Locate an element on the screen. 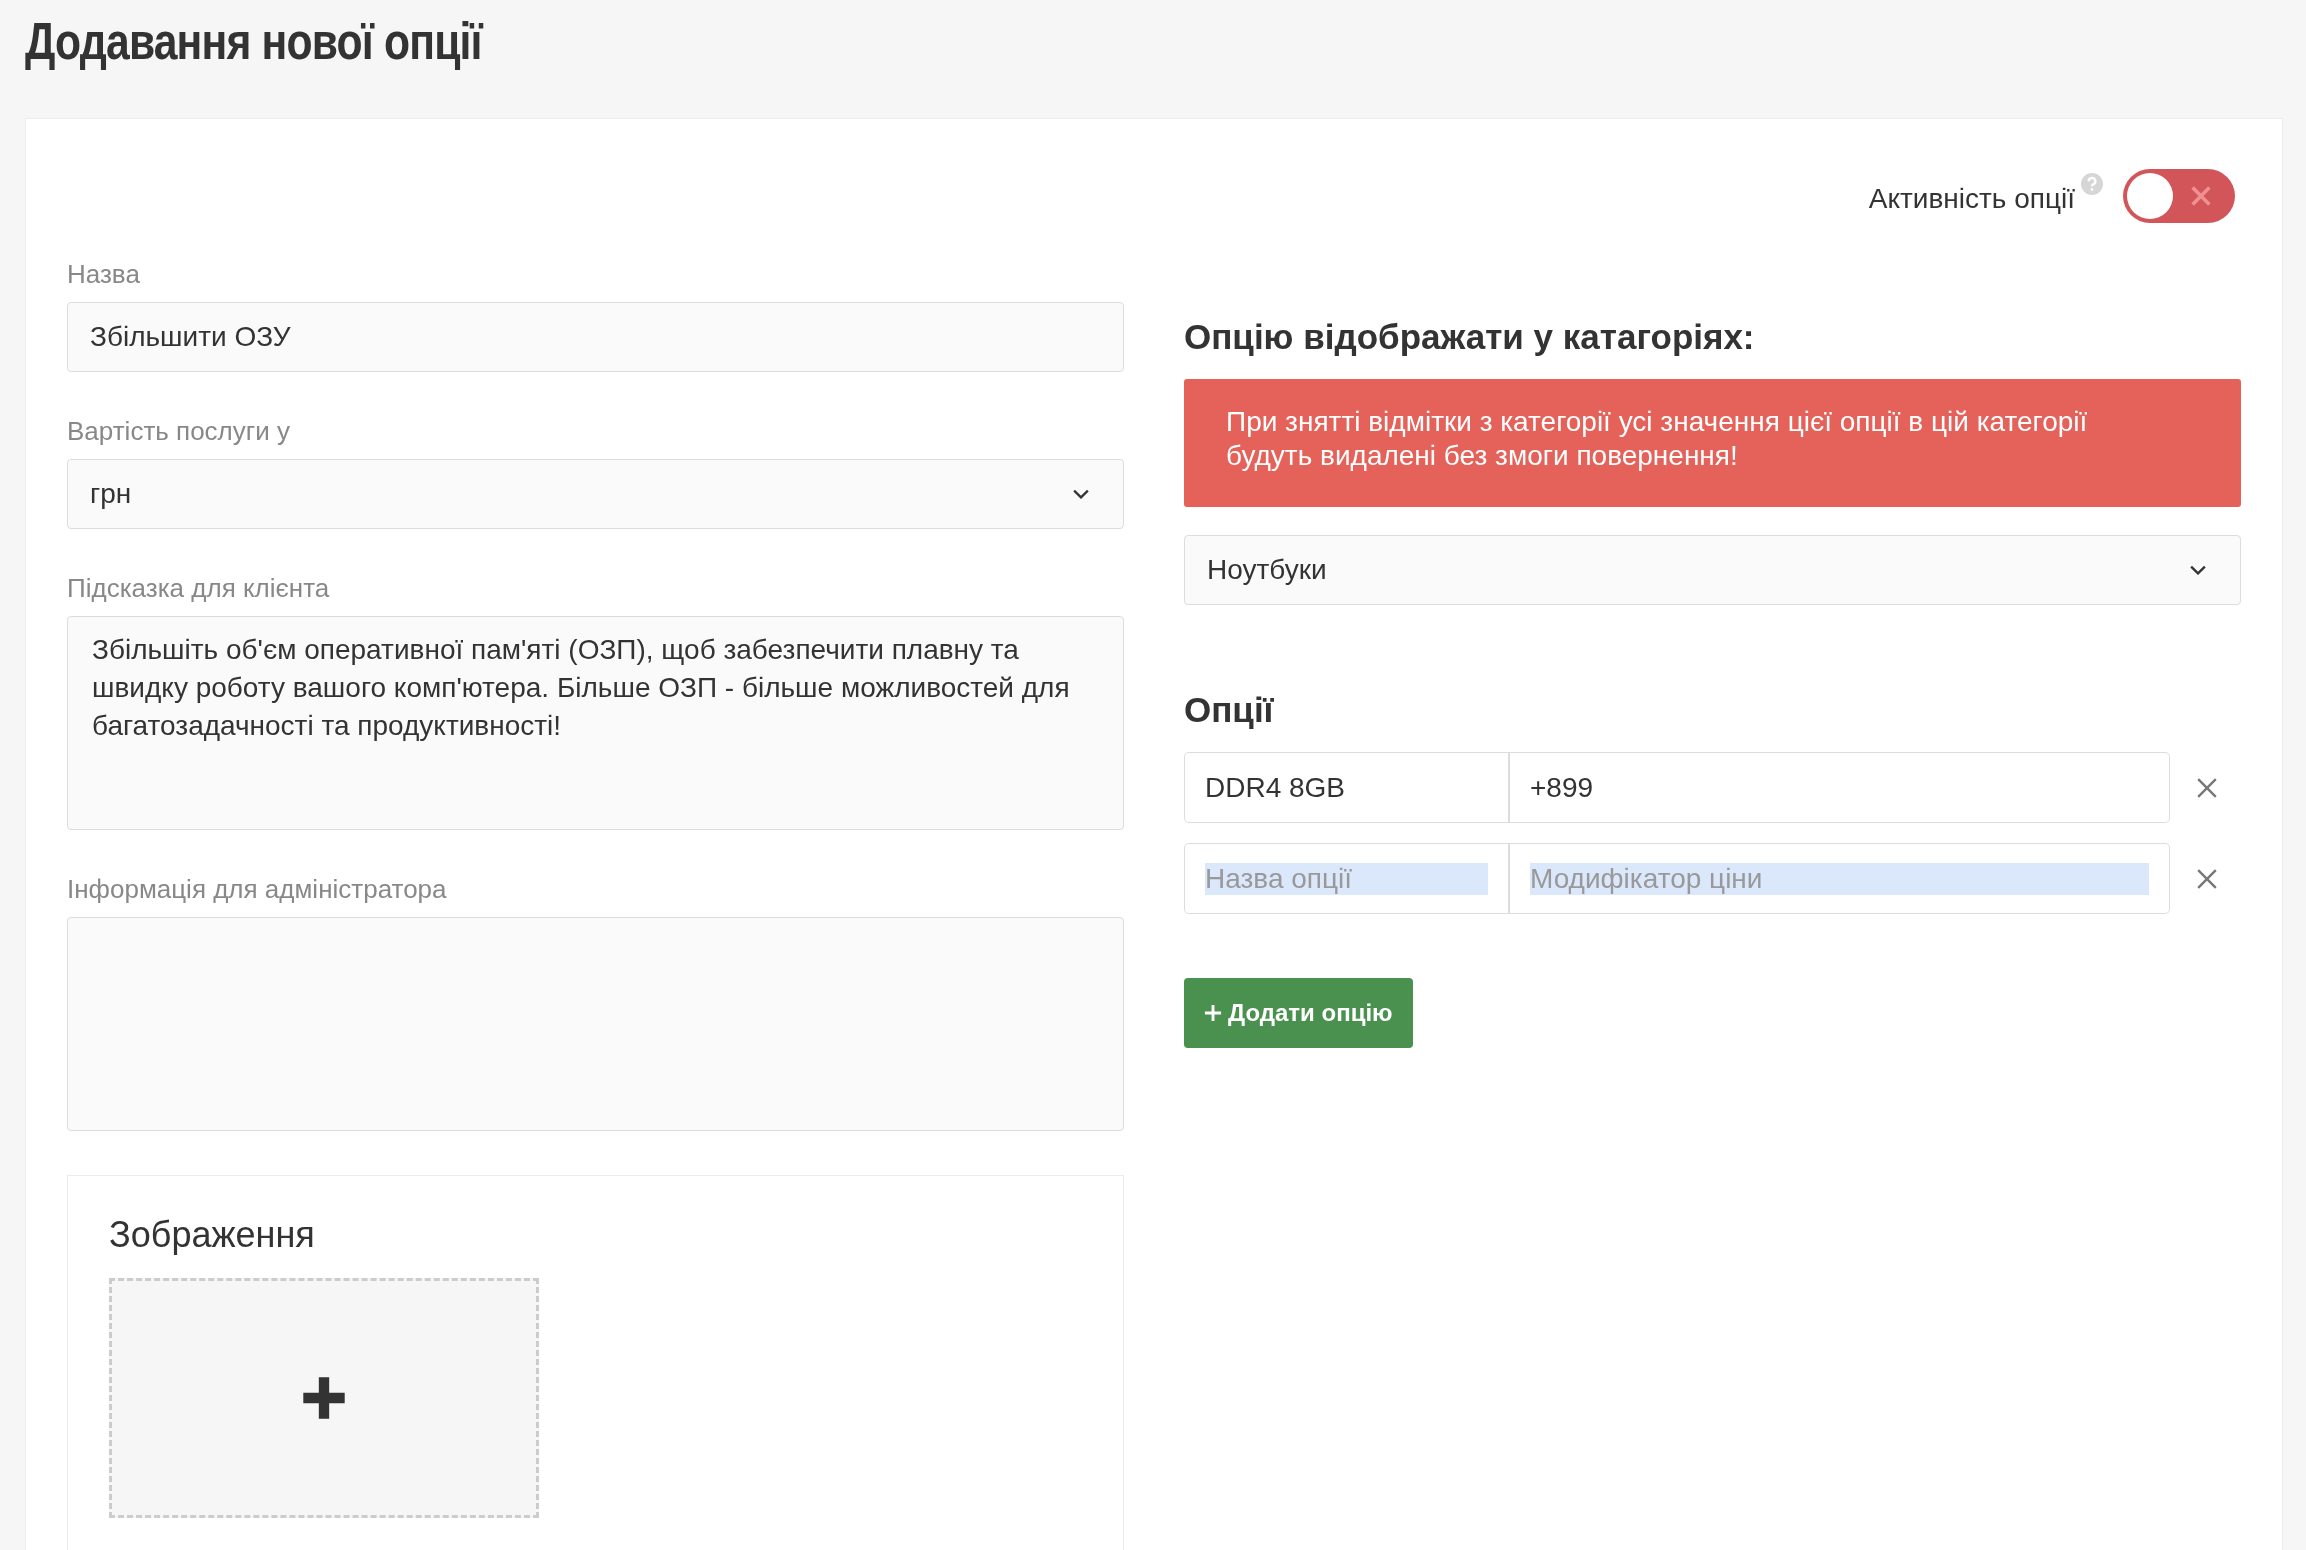 The image size is (2306, 1550). option-name-field: DDR4 8GB is located at coordinates (1347, 787).